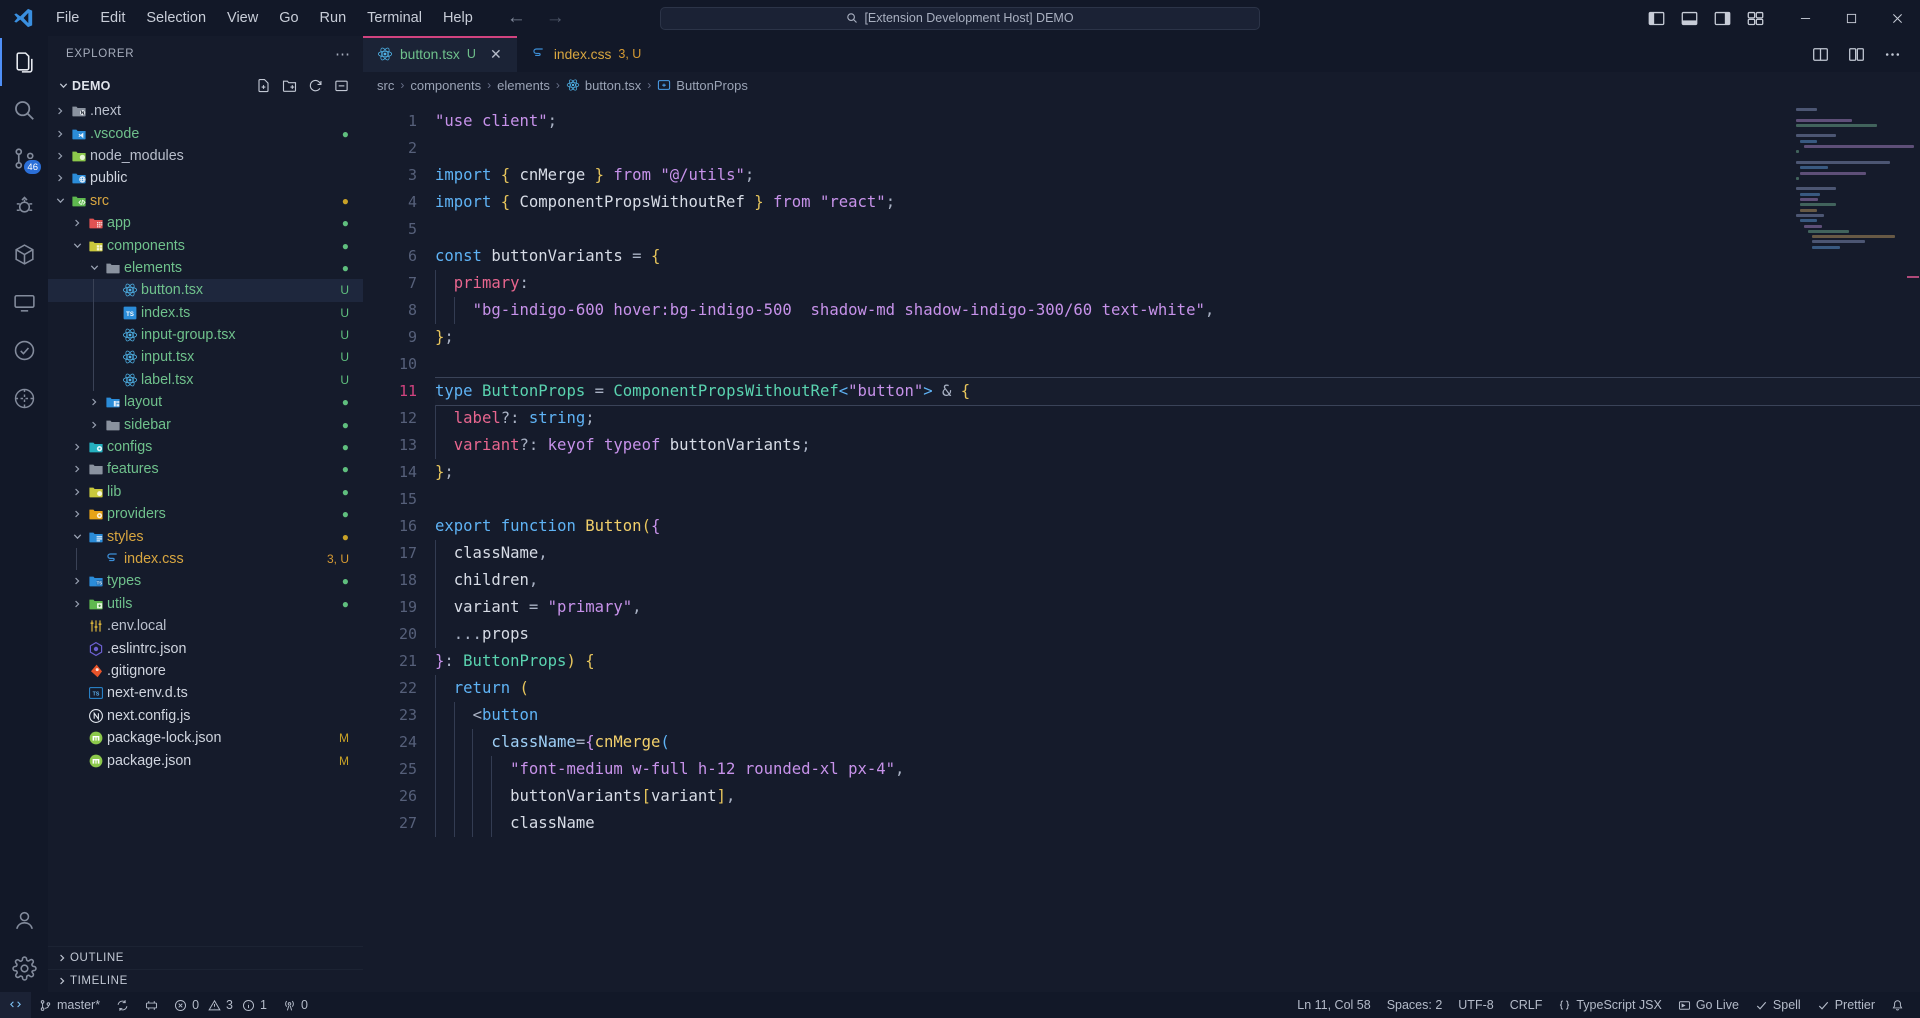 The width and height of the screenshot is (1920, 1018). I want to click on minimize-icon, so click(1805, 18).